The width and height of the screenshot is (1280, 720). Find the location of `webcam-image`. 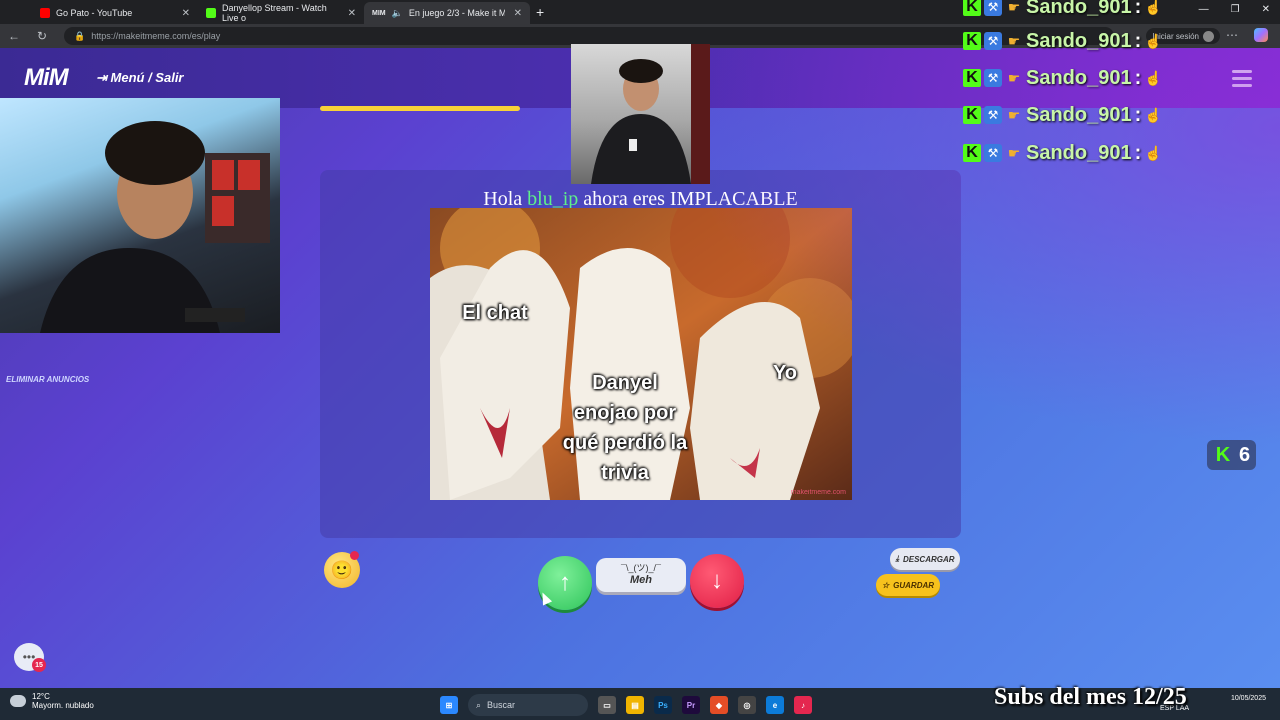

webcam-image is located at coordinates (155, 227).